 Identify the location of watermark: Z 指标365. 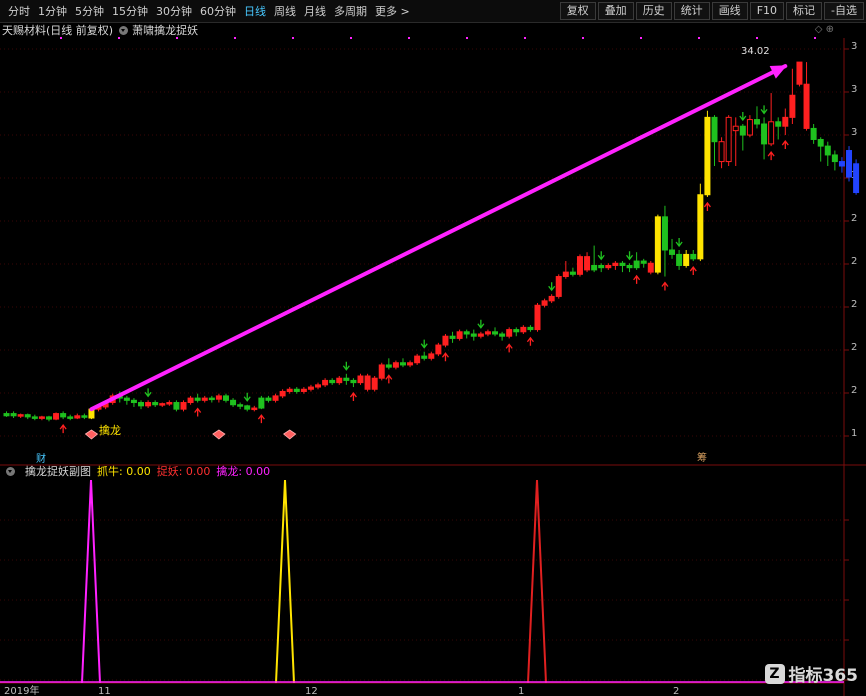
(811, 673).